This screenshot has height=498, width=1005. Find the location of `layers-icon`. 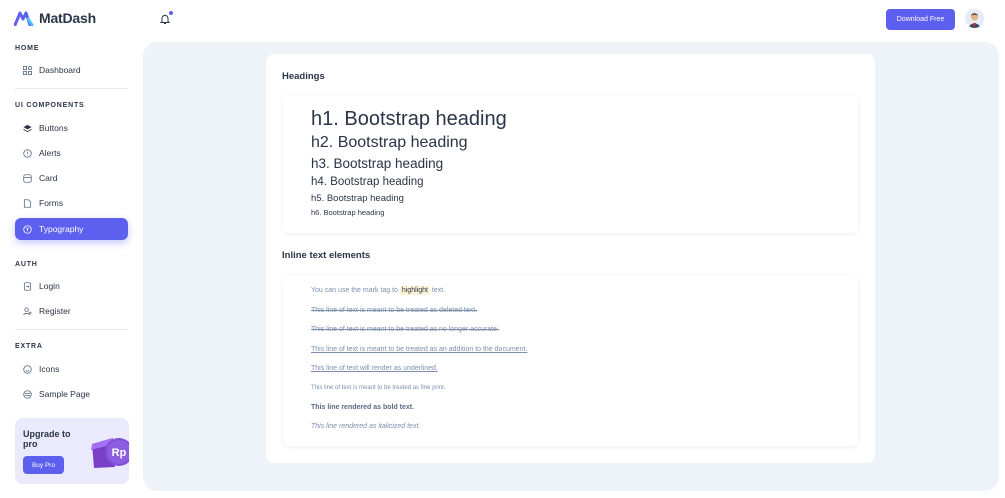

layers-icon is located at coordinates (27, 128).